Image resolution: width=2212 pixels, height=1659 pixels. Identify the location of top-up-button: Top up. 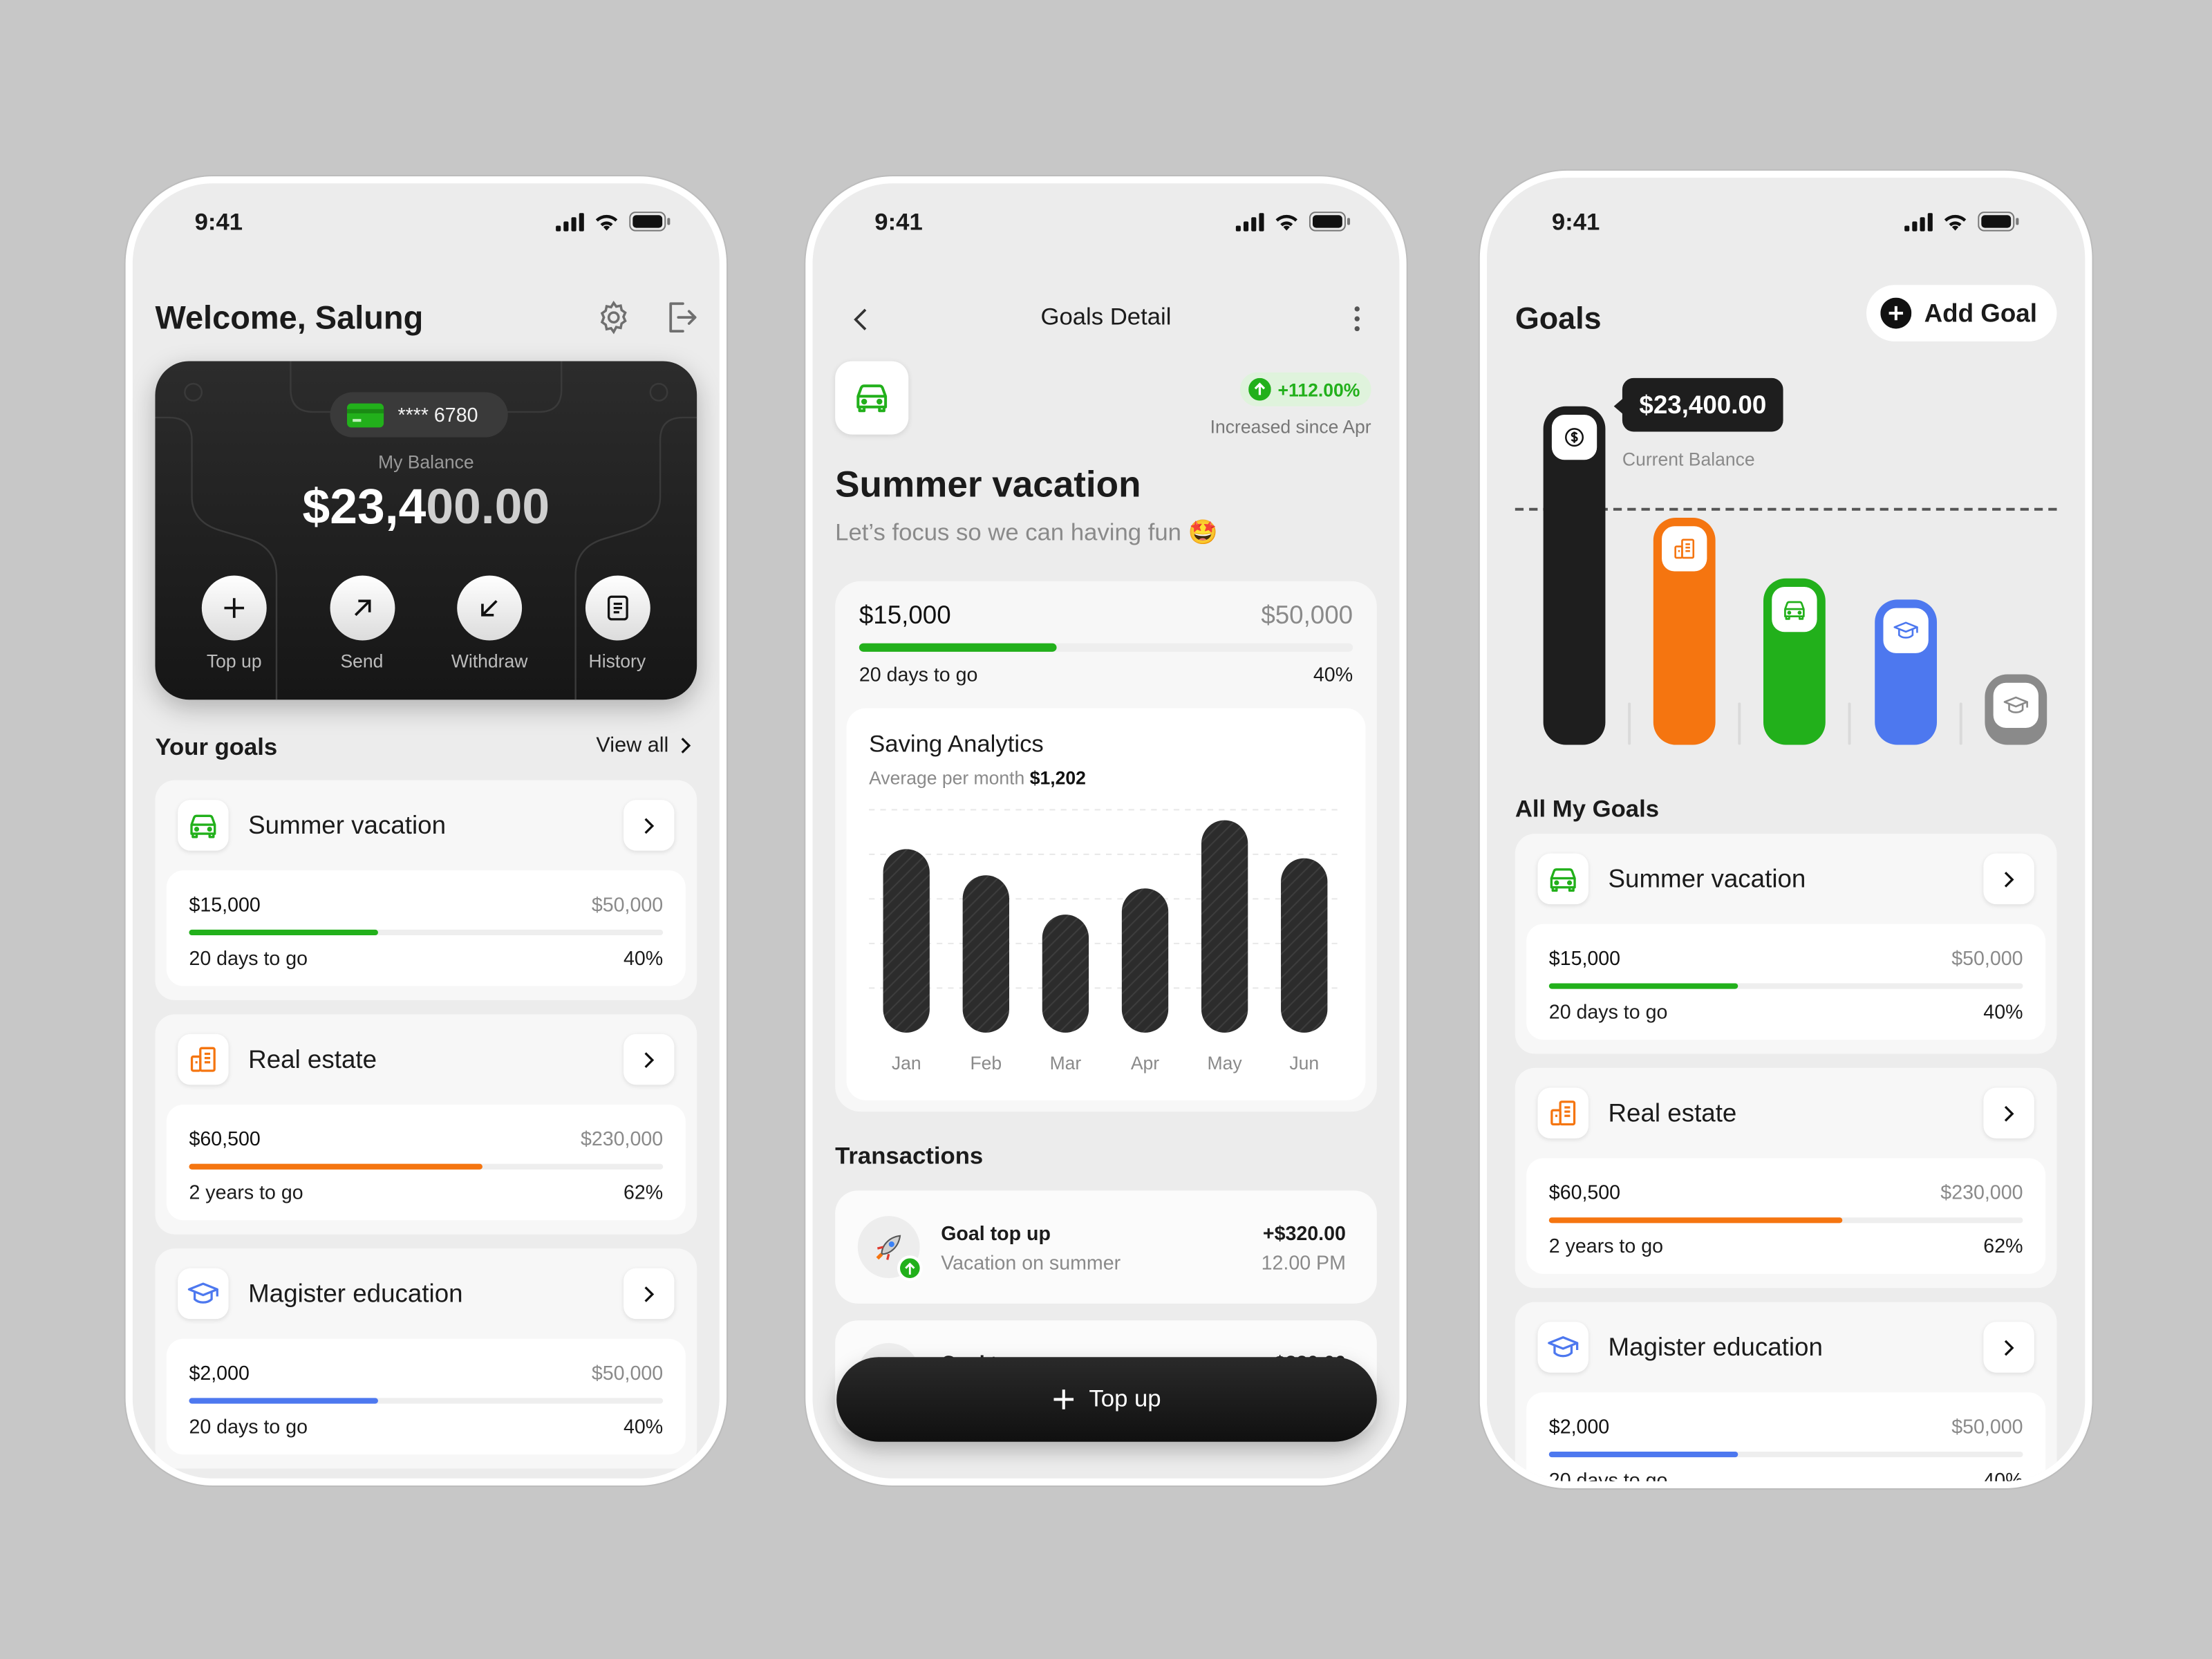
(1106, 1399).